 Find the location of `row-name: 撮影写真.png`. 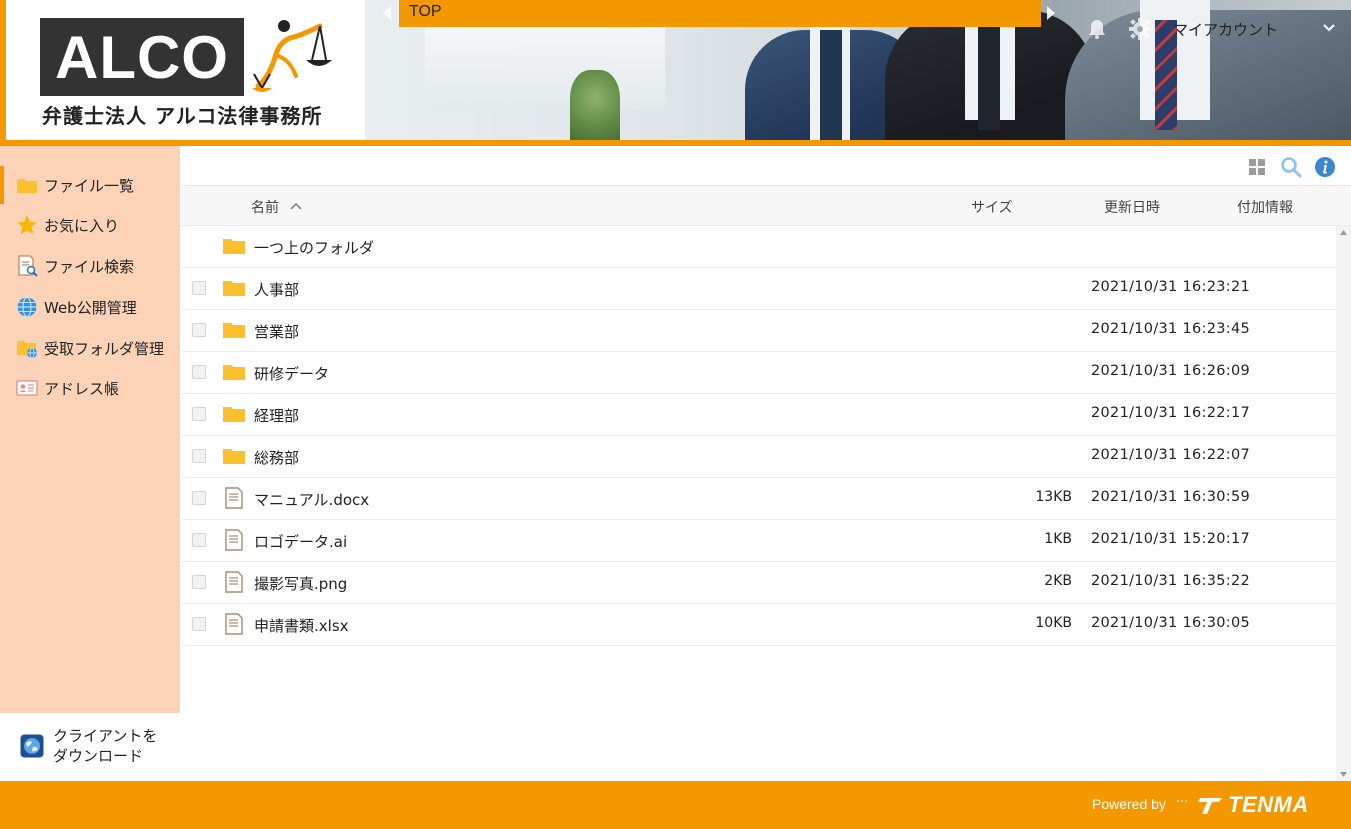

row-name: 撮影写真.png is located at coordinates (301, 584).